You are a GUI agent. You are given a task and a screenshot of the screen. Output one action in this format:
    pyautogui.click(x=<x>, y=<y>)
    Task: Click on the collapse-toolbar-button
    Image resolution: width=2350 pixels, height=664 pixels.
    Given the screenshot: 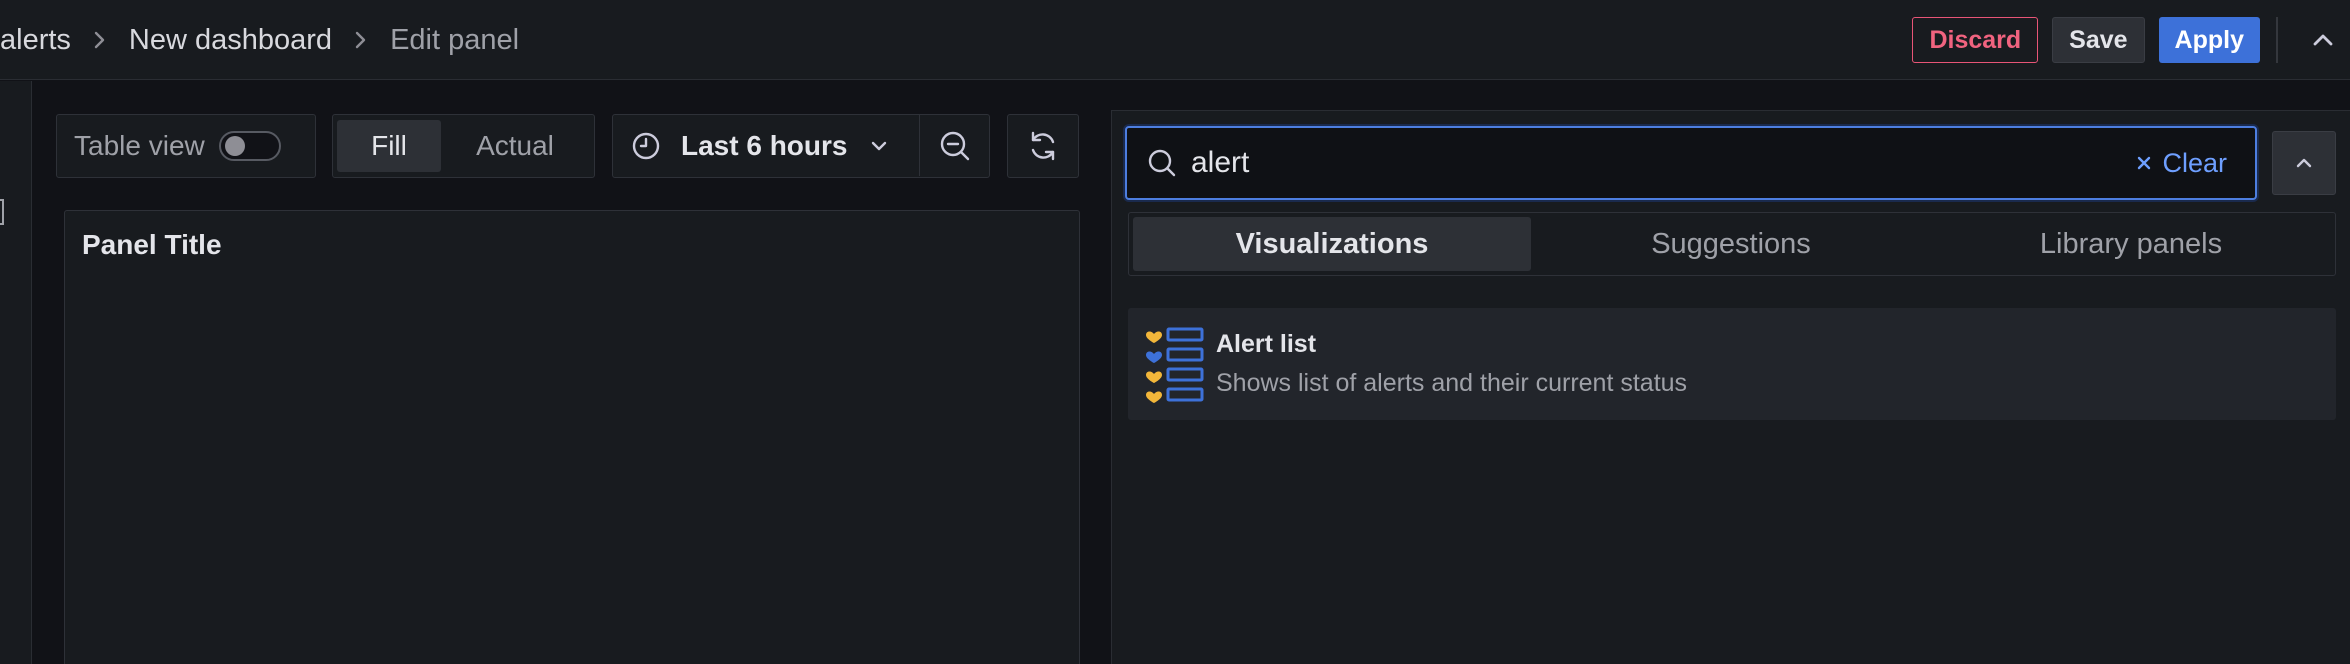 What is the action you would take?
    pyautogui.click(x=2323, y=40)
    